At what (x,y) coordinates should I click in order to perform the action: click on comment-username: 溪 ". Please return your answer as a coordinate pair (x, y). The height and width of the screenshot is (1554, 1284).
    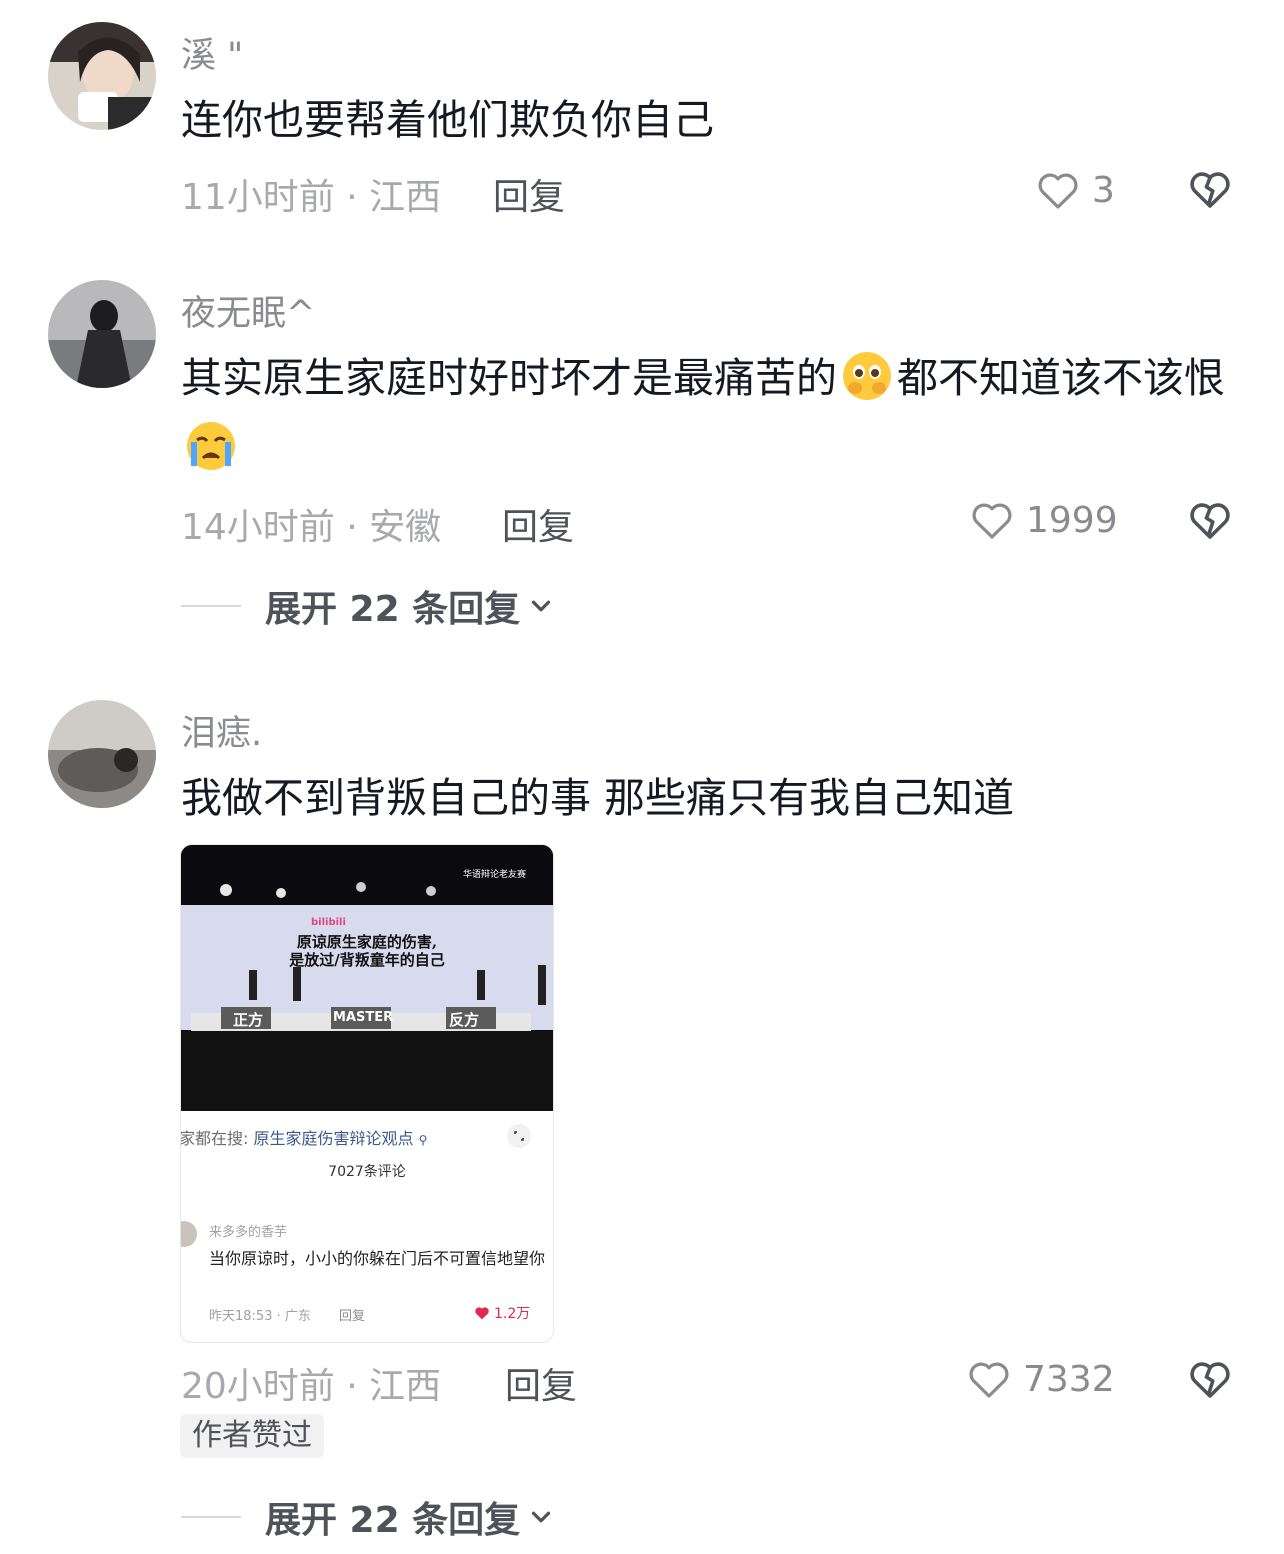
    Looking at the image, I should click on (212, 52).